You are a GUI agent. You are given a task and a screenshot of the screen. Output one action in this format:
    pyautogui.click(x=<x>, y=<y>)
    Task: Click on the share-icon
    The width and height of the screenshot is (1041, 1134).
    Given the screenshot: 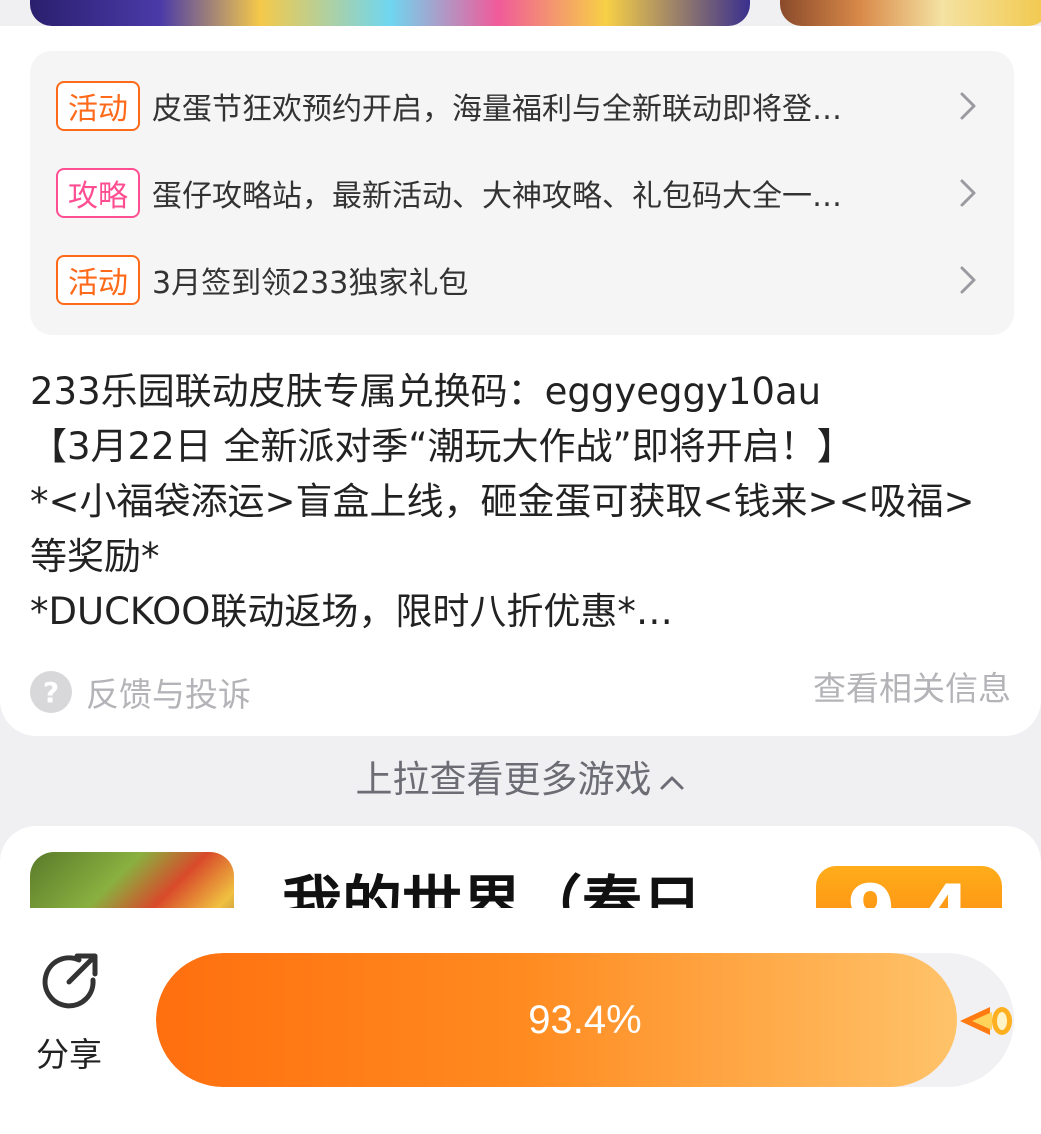 What is the action you would take?
    pyautogui.click(x=70, y=981)
    